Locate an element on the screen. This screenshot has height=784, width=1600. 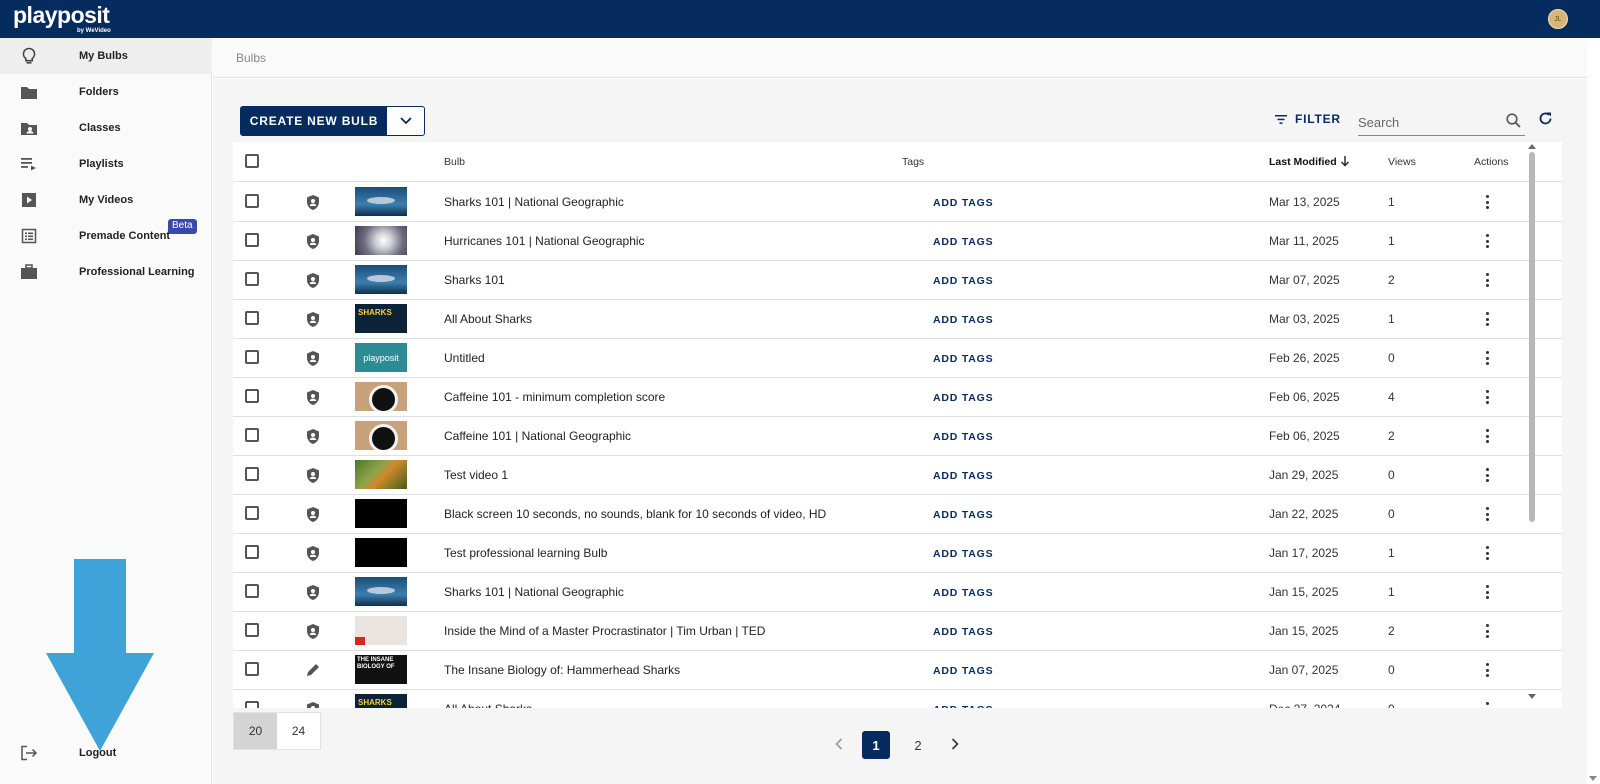
sidebar-item-professional-learning: Professional Learning is located at coordinates (106, 272).